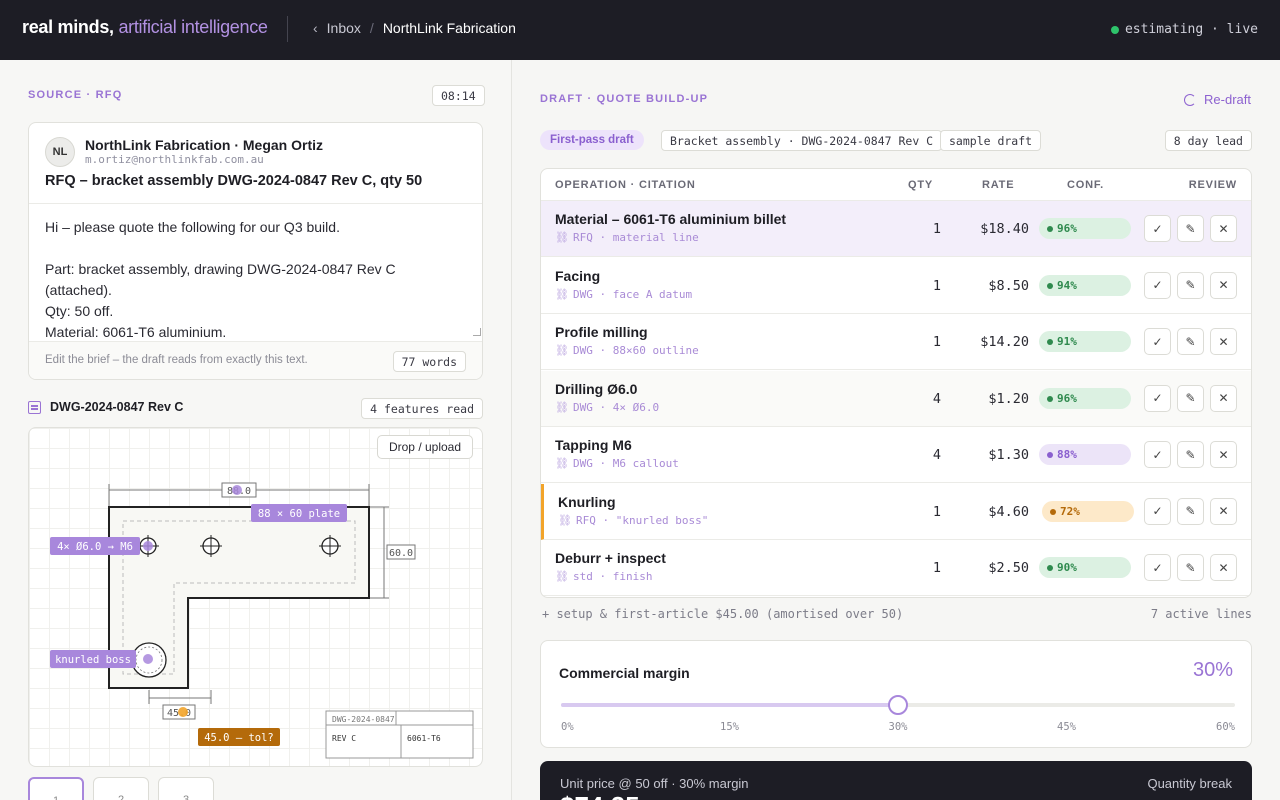  I want to click on rfq-body-line, so click(255, 248).